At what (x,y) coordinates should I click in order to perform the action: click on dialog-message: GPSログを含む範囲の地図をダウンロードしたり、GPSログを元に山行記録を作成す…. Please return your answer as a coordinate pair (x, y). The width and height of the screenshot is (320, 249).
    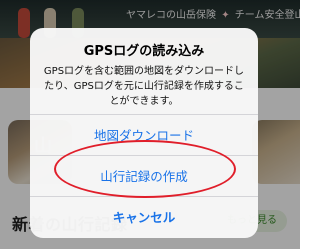
    Looking at the image, I should click on (144, 86).